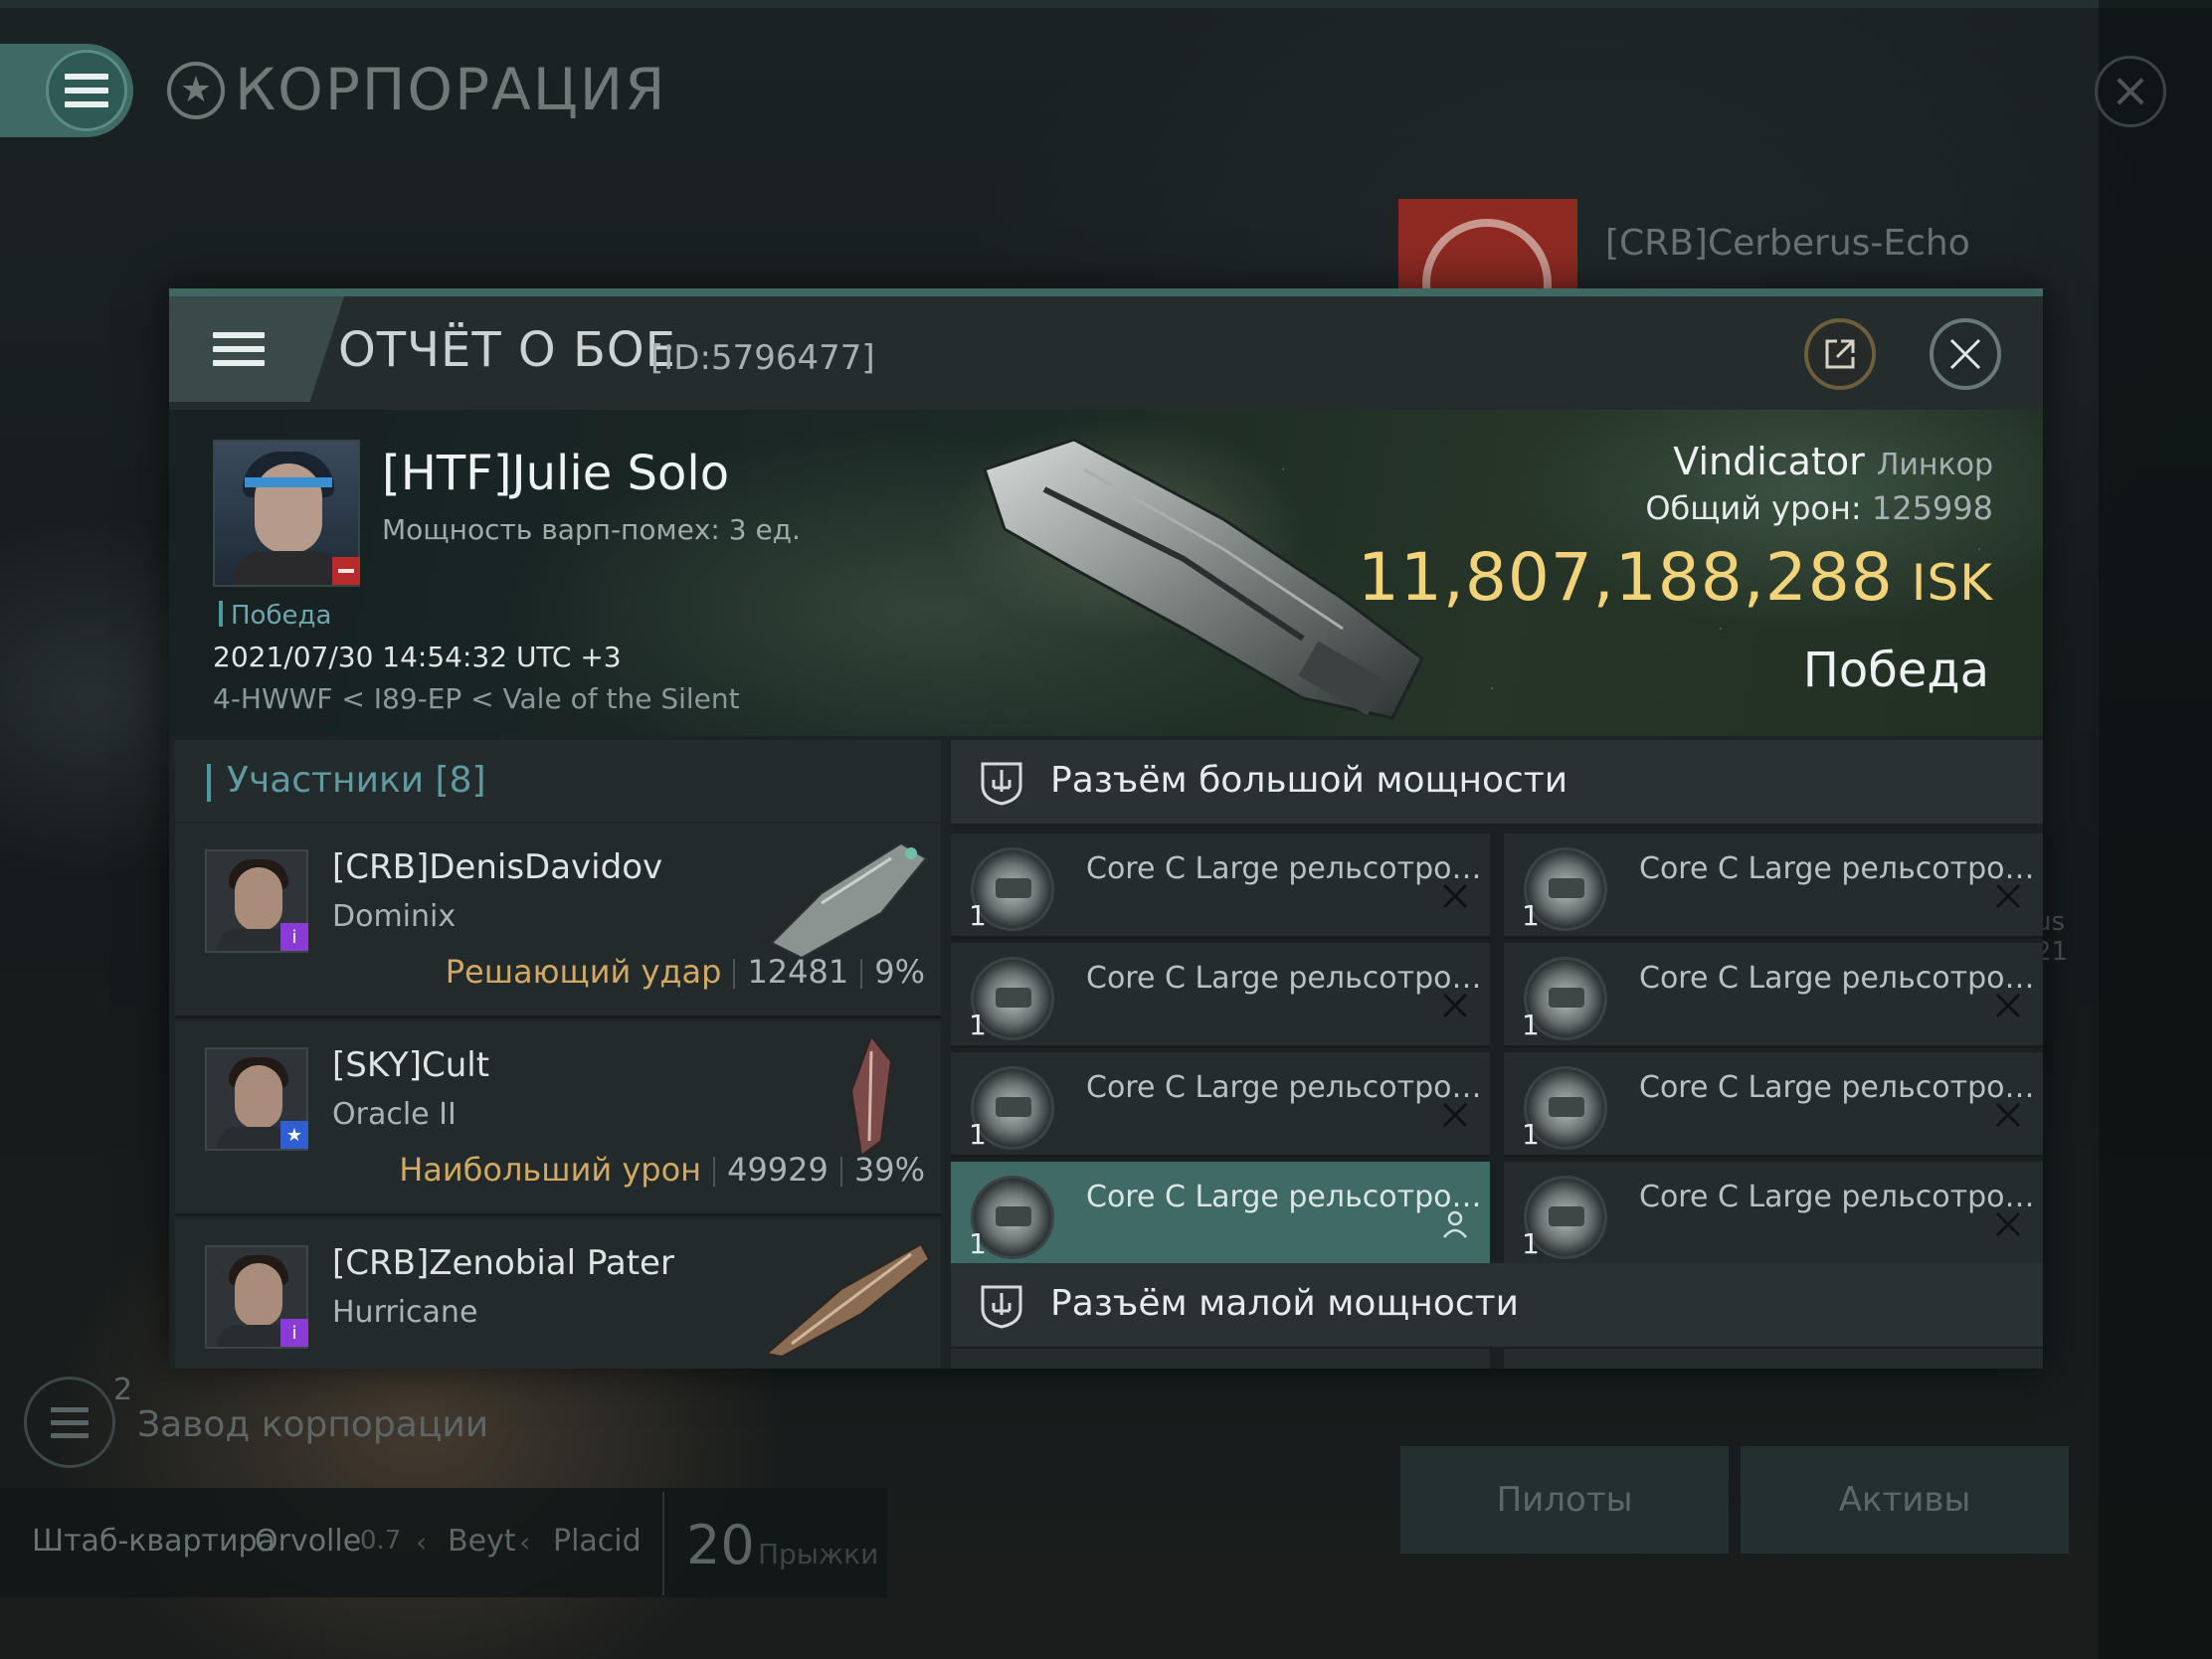 The height and width of the screenshot is (1659, 2212). What do you see at coordinates (2155, 829) in the screenshot?
I see `right-strip` at bounding box center [2155, 829].